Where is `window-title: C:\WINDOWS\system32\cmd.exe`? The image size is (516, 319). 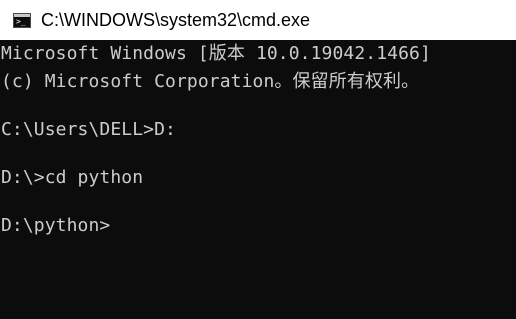 window-title: C:\WINDOWS\system32\cmd.exe is located at coordinates (176, 20).